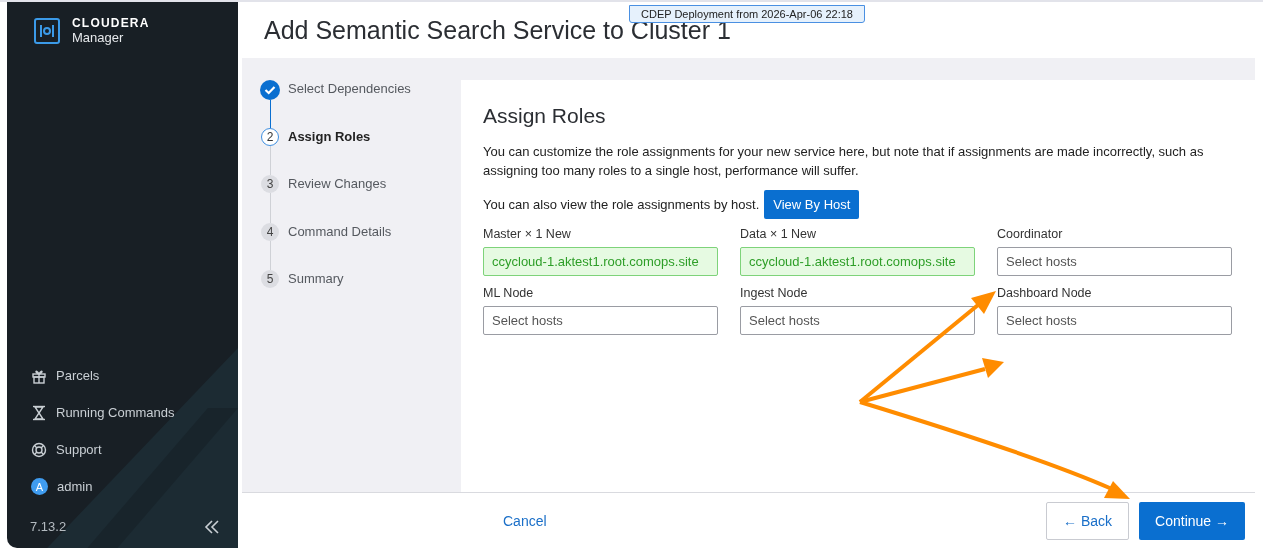 This screenshot has width=1263, height=548. What do you see at coordinates (122, 486) in the screenshot?
I see `nav-item: A admin` at bounding box center [122, 486].